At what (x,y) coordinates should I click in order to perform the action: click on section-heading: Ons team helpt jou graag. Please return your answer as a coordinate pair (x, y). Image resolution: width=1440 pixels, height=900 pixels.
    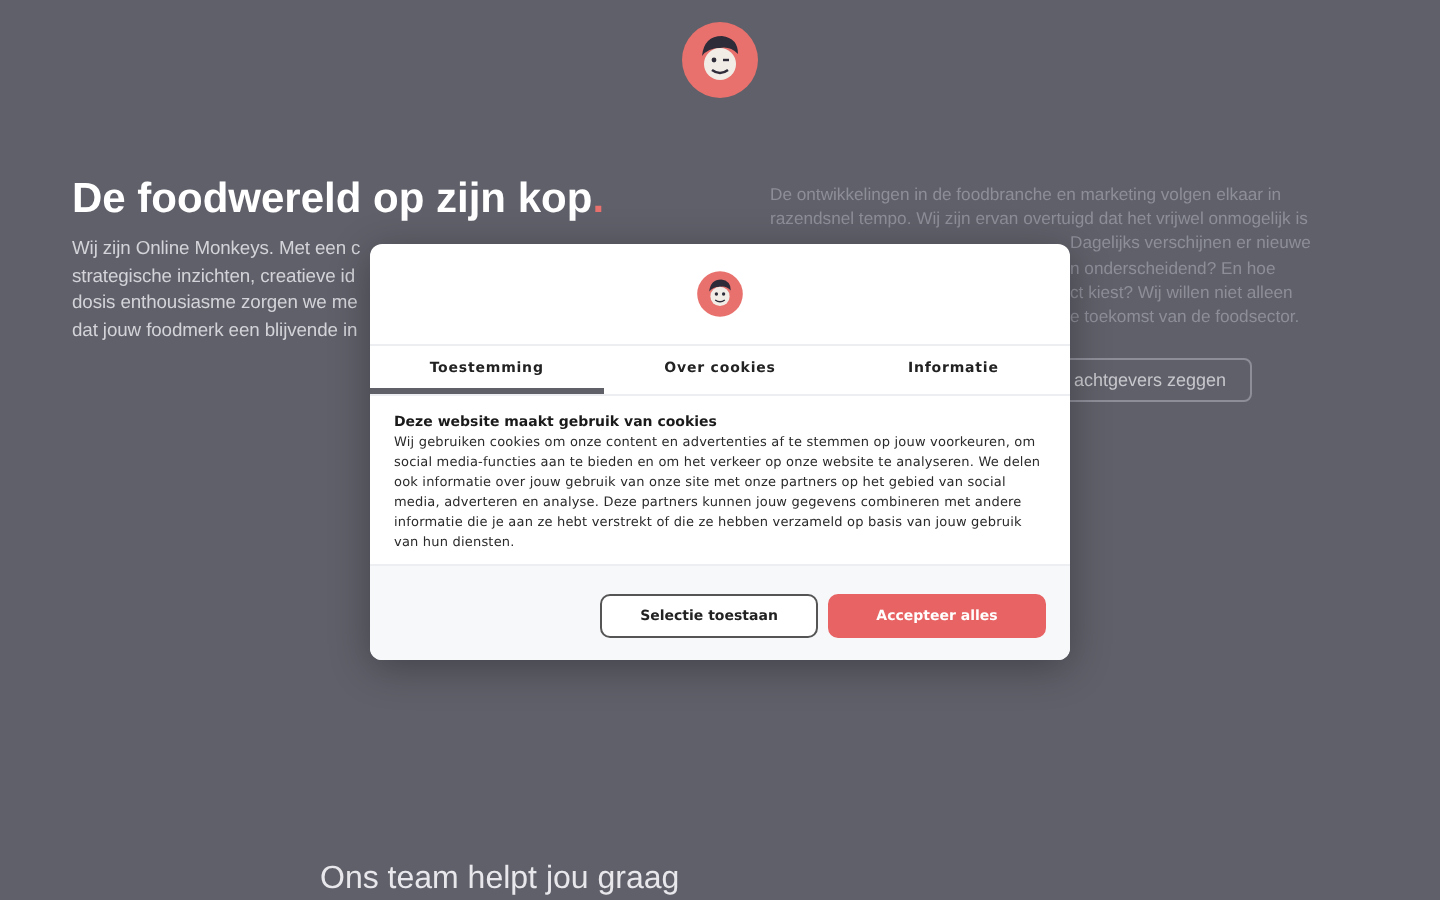
    Looking at the image, I should click on (500, 880).